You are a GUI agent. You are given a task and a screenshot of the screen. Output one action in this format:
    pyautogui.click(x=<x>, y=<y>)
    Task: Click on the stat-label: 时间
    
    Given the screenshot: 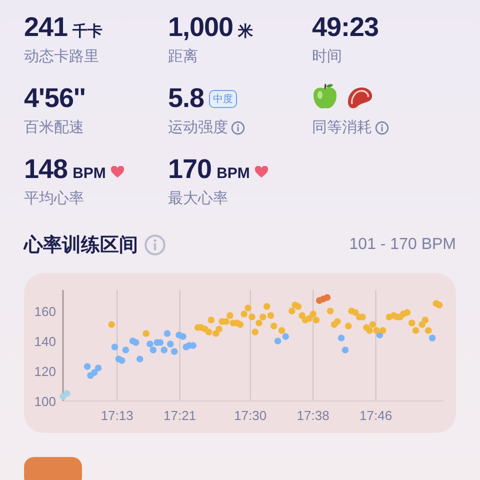 What is the action you would take?
    pyautogui.click(x=327, y=56)
    